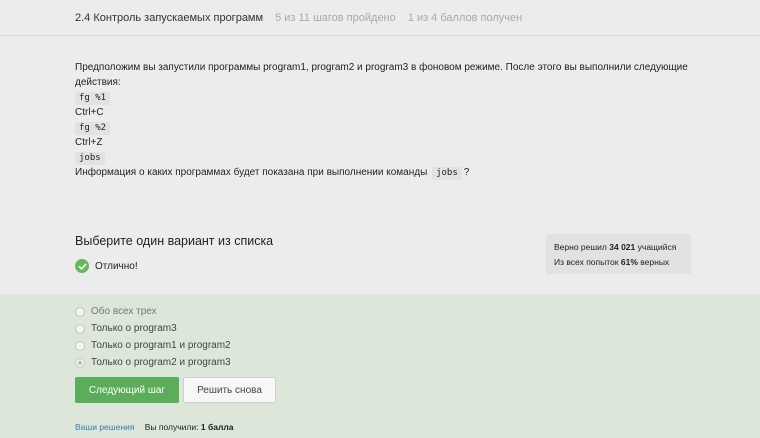 Image resolution: width=760 pixels, height=438 pixels. Describe the element at coordinates (447, 173) in the screenshot. I see `question-code: jobs` at that location.